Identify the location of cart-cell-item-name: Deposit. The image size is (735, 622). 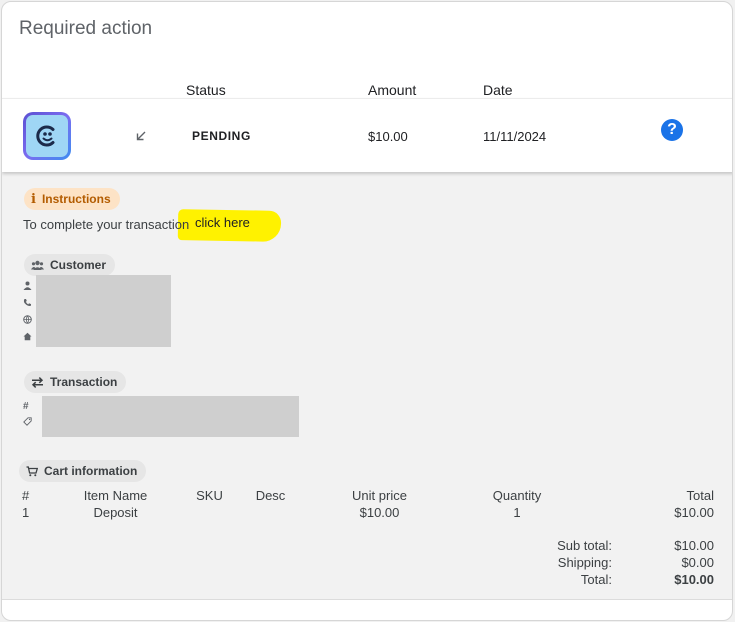
(115, 512).